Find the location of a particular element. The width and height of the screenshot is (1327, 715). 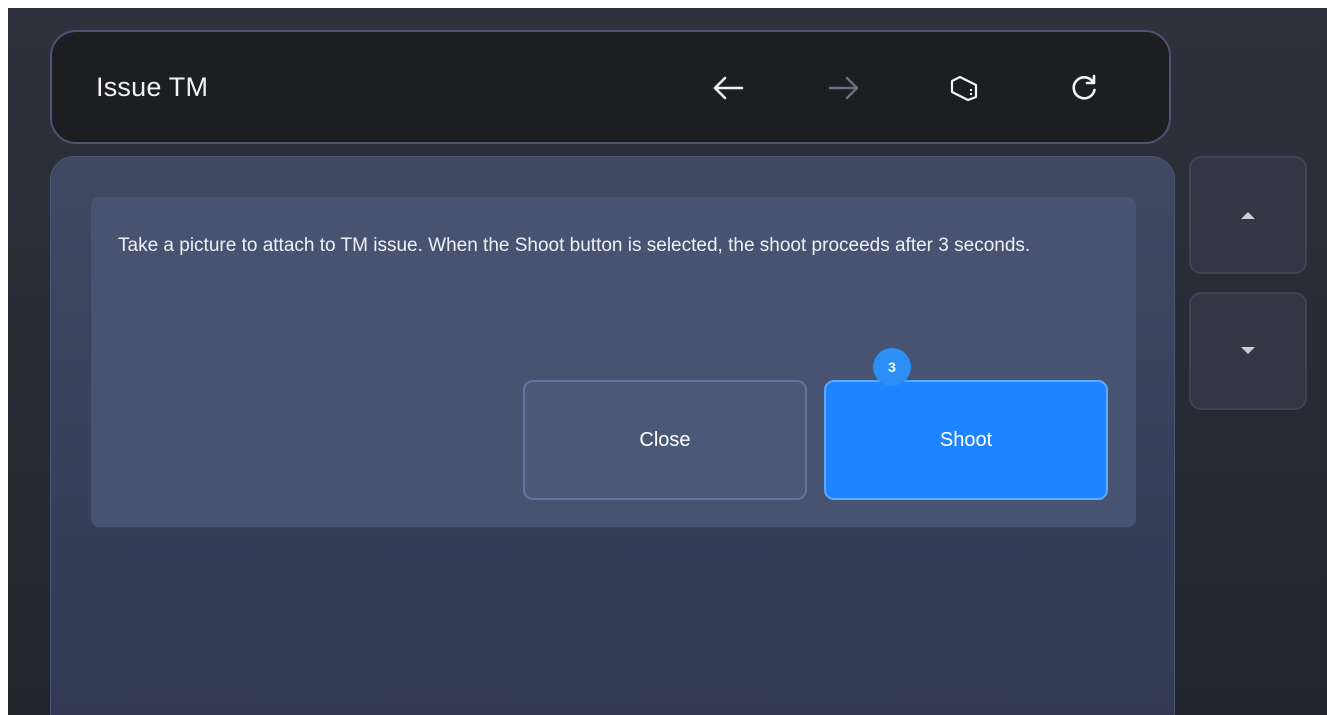

caret-down-icon is located at coordinates (1248, 350).